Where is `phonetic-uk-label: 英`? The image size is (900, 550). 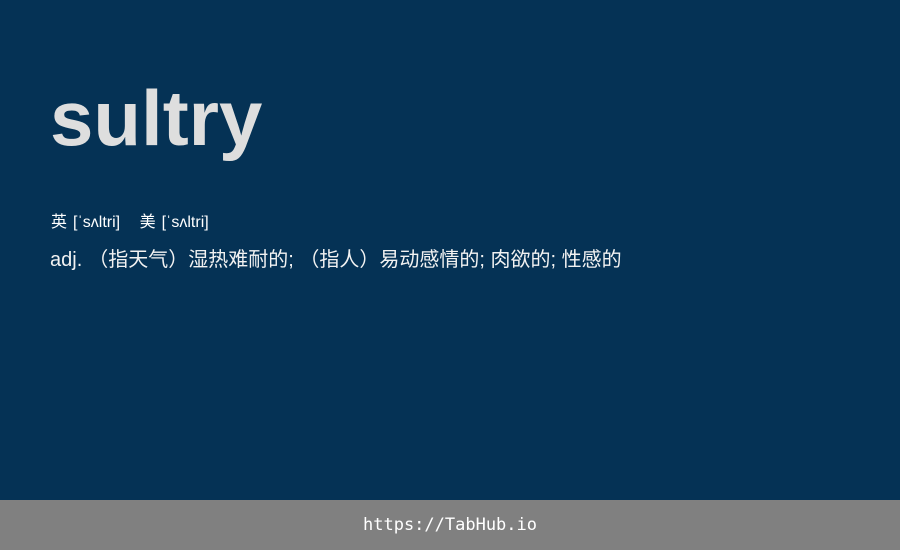
phonetic-uk-label: 英 is located at coordinates (59, 222).